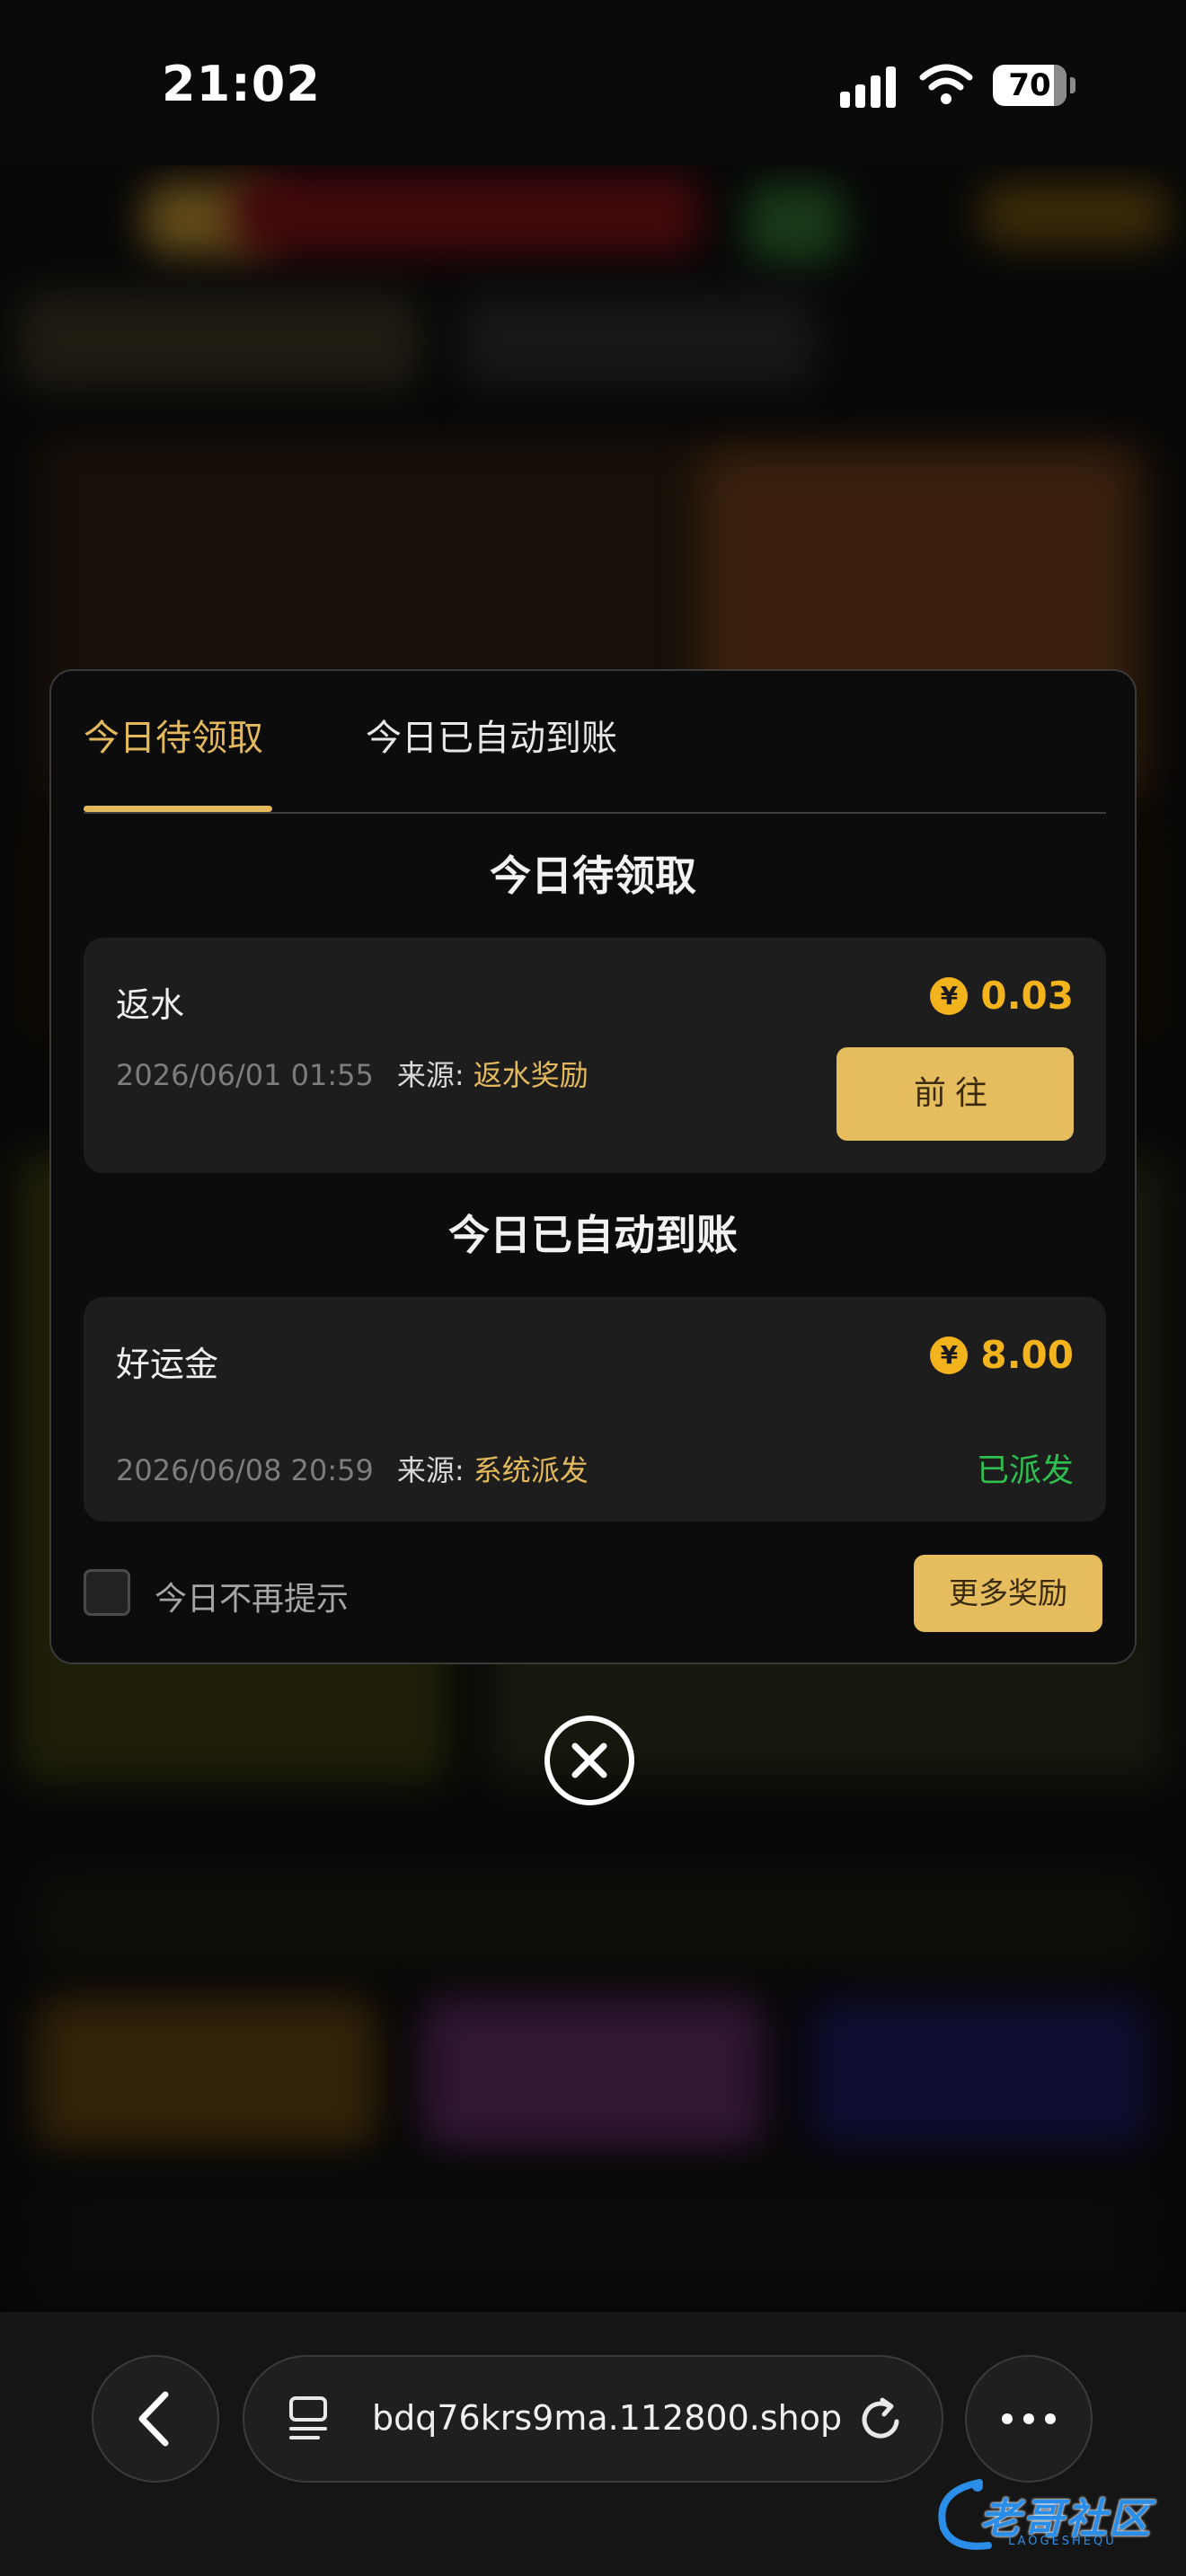 Image resolution: width=1186 pixels, height=2576 pixels. I want to click on reward-meta: 2026/06/08 20:59 来源: 系统派发, so click(352, 1468).